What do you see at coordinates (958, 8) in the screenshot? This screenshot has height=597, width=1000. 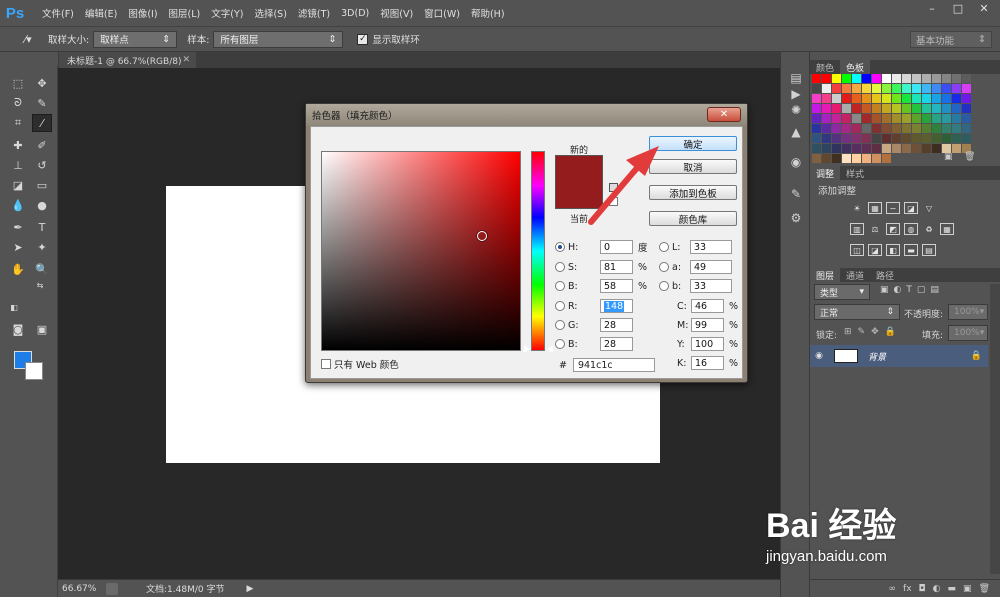 I see `maximize-button: □` at bounding box center [958, 8].